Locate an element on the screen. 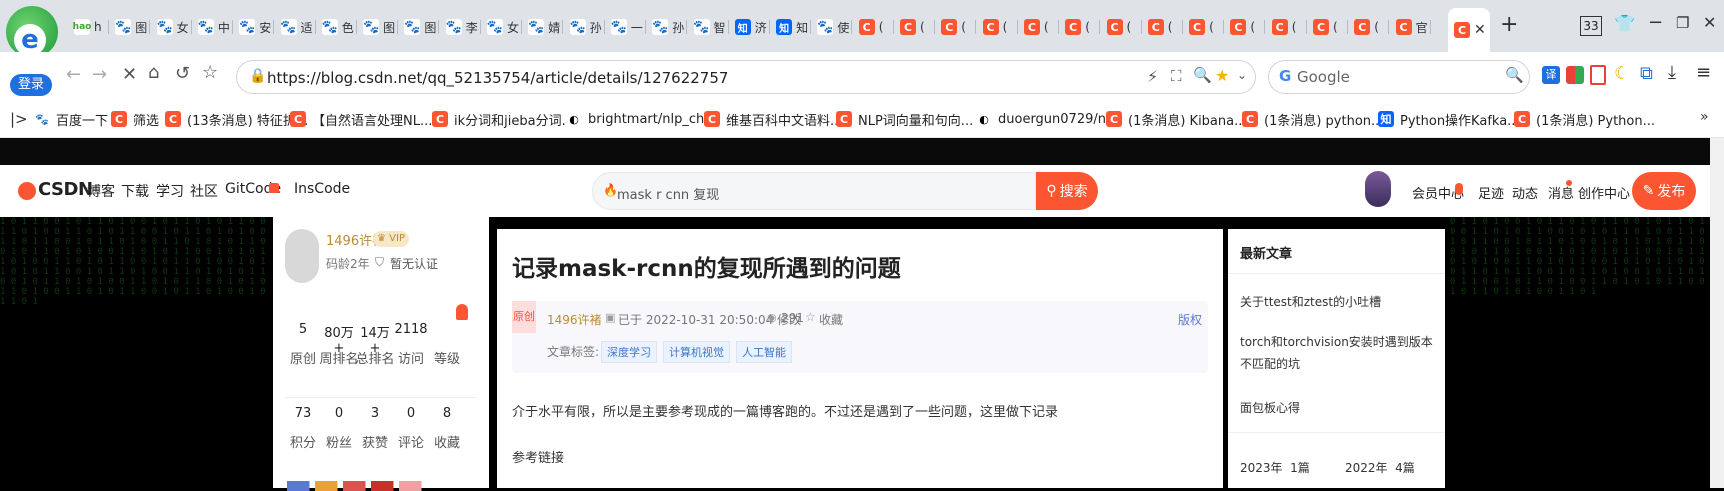 Image resolution: width=1724 pixels, height=491 pixels. stat-item: 80万+ 周排名 is located at coordinates (339, 344).